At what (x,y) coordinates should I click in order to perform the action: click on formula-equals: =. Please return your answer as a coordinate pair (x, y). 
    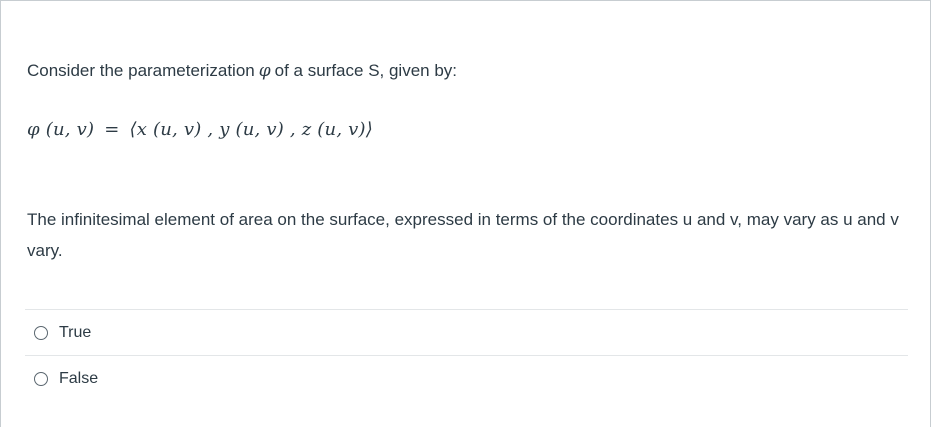
    Looking at the image, I should click on (112, 129).